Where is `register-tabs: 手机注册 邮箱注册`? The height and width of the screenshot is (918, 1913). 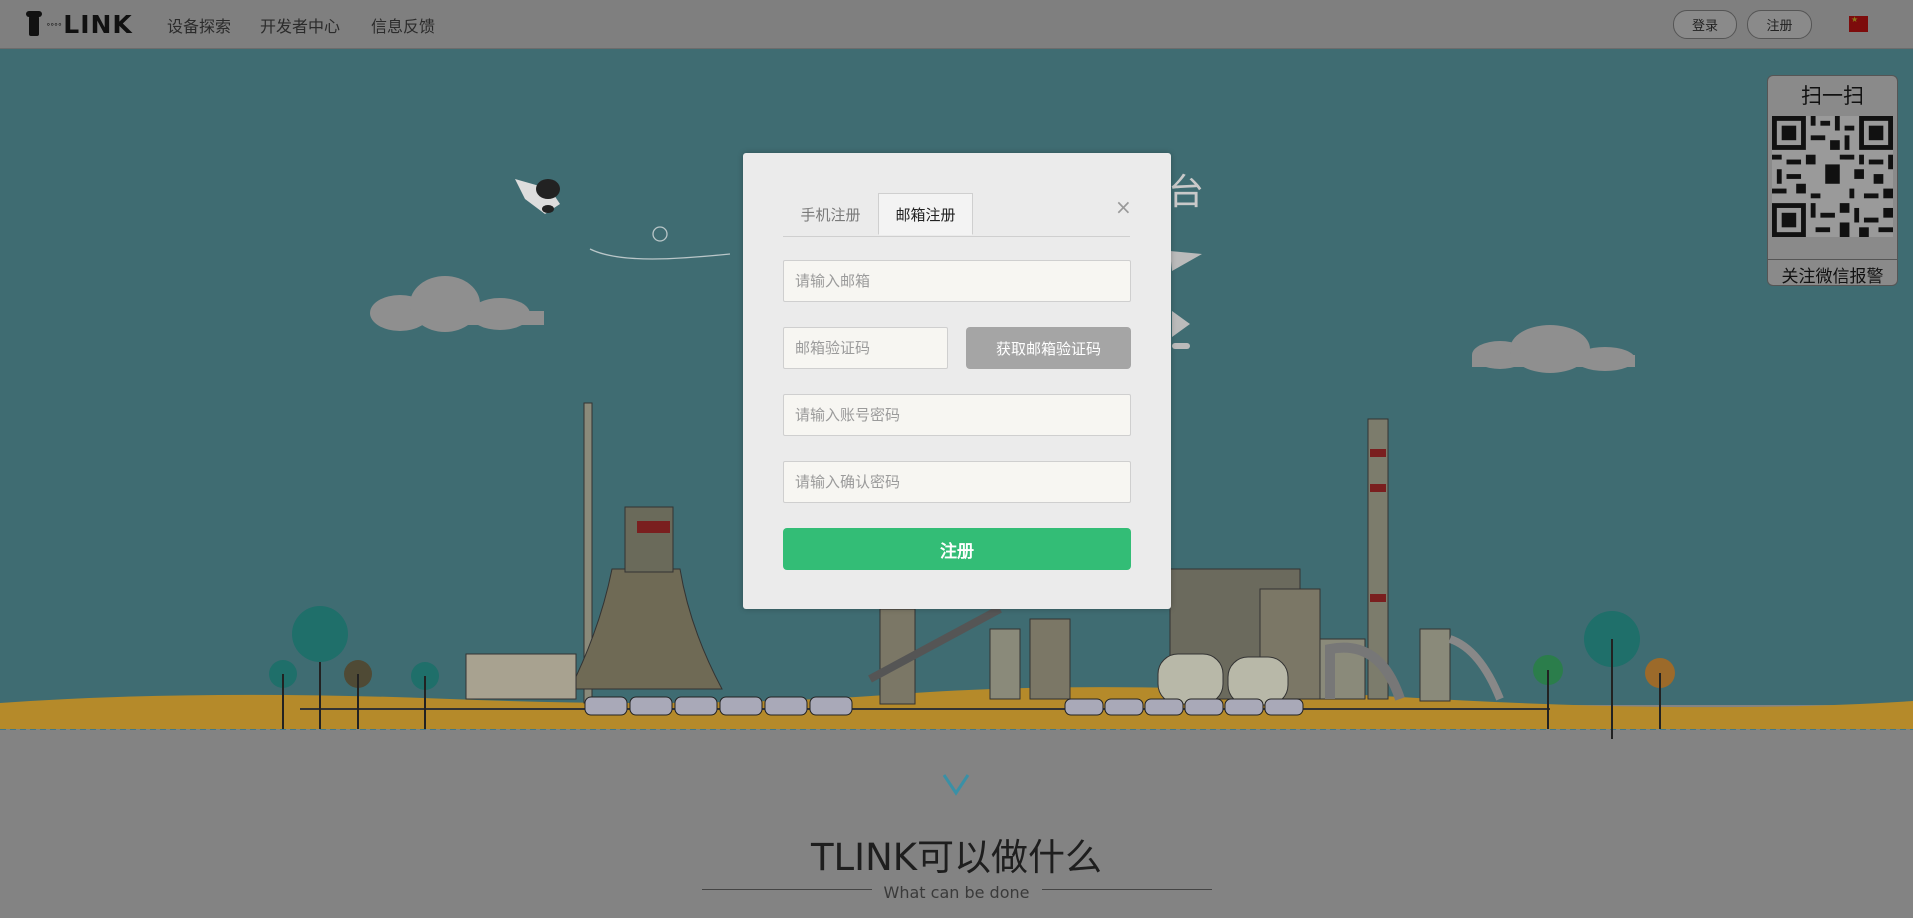
register-tabs: 手机注册 邮箱注册 is located at coordinates (956, 215).